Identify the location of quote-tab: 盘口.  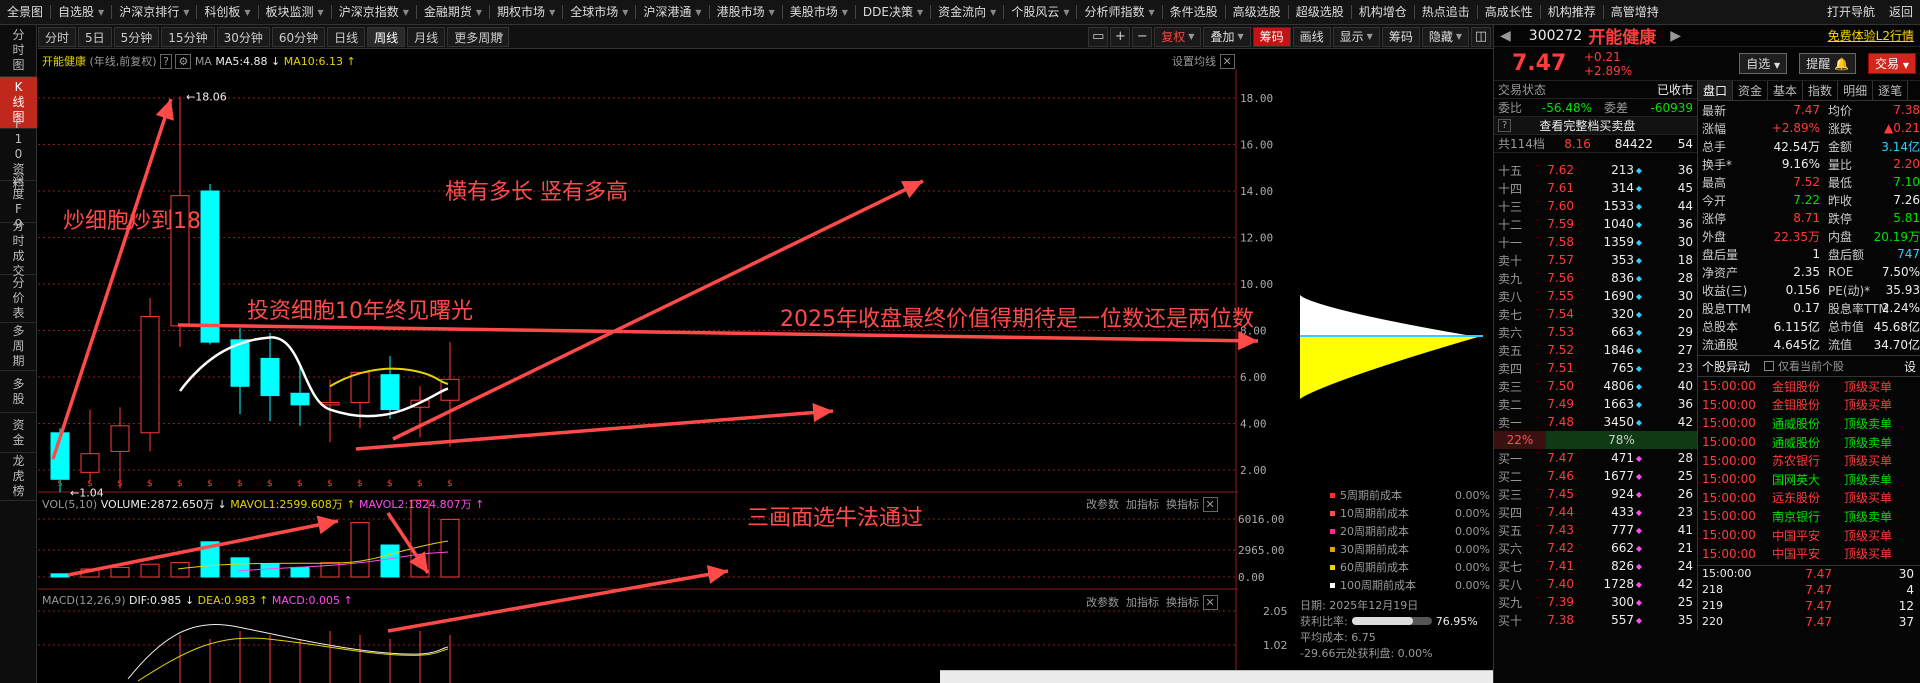
(1716, 90).